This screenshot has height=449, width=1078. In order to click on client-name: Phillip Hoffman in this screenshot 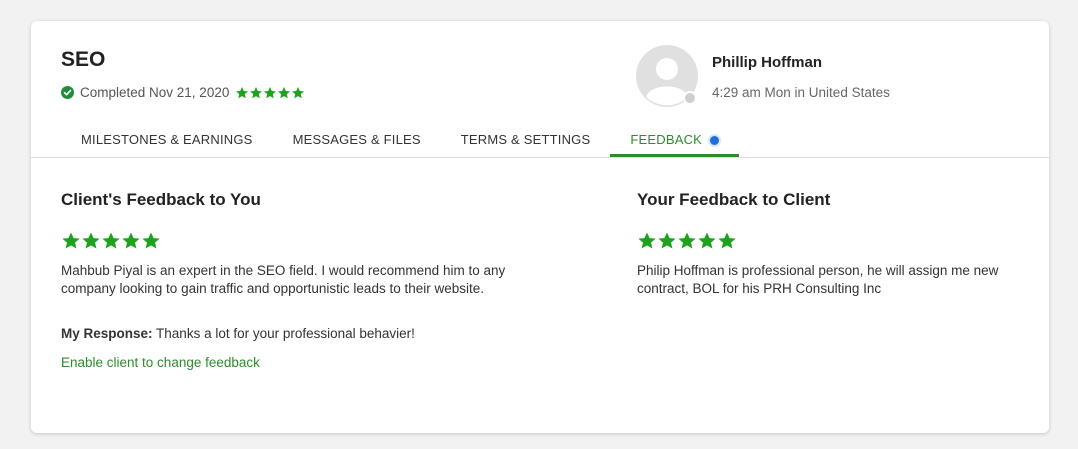, I will do `click(767, 62)`.